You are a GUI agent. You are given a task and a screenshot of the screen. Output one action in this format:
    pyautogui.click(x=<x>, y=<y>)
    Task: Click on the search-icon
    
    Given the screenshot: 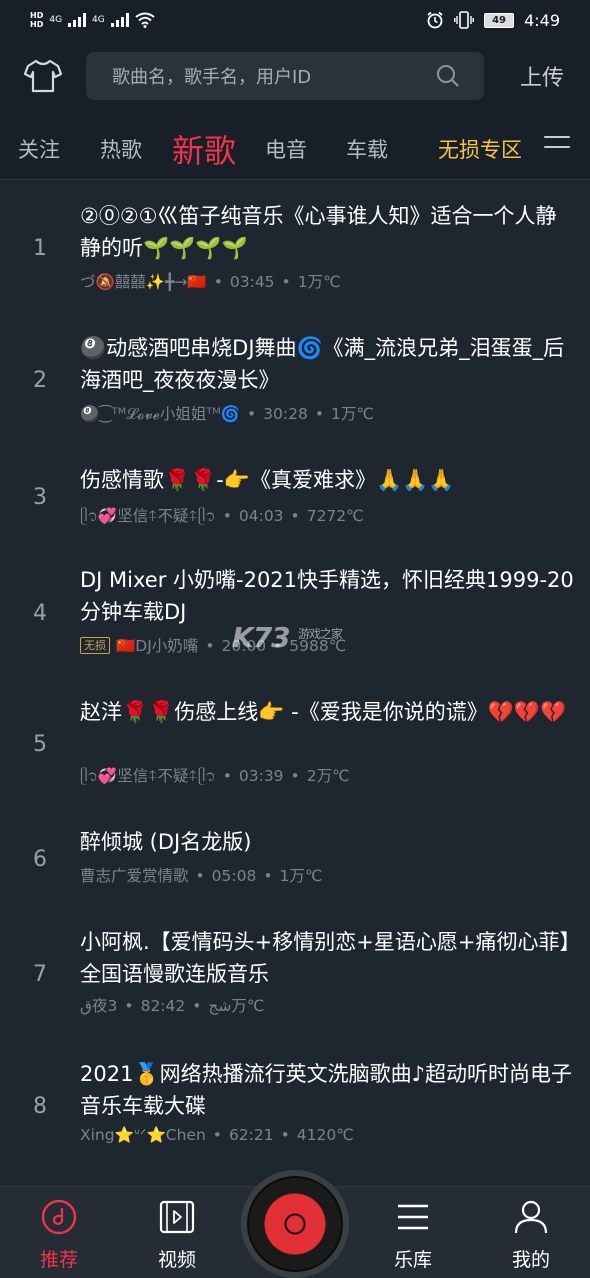 What is the action you would take?
    pyautogui.click(x=448, y=76)
    